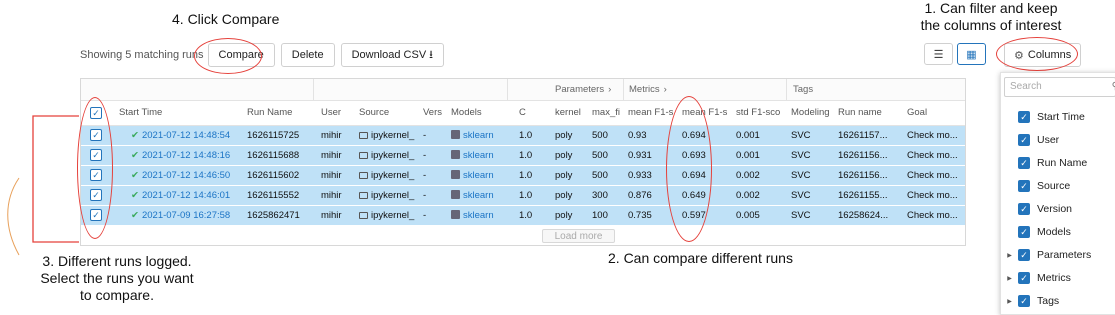 This screenshot has height=315, width=1115. What do you see at coordinates (389, 156) in the screenshot?
I see `table-cell-source: ipykernel_` at bounding box center [389, 156].